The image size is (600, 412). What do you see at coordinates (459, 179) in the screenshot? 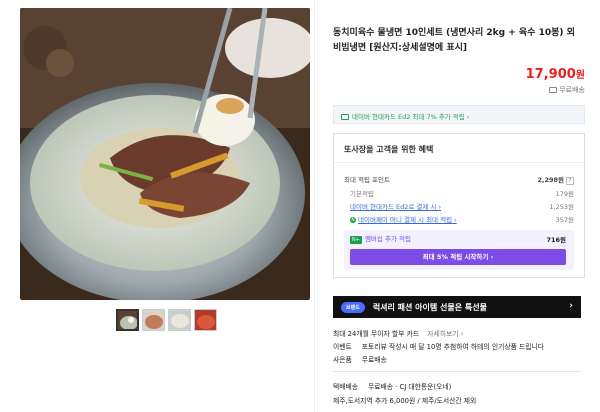
I see `max-points-row: 최대 적립 포인트 2,298원?` at bounding box center [459, 179].